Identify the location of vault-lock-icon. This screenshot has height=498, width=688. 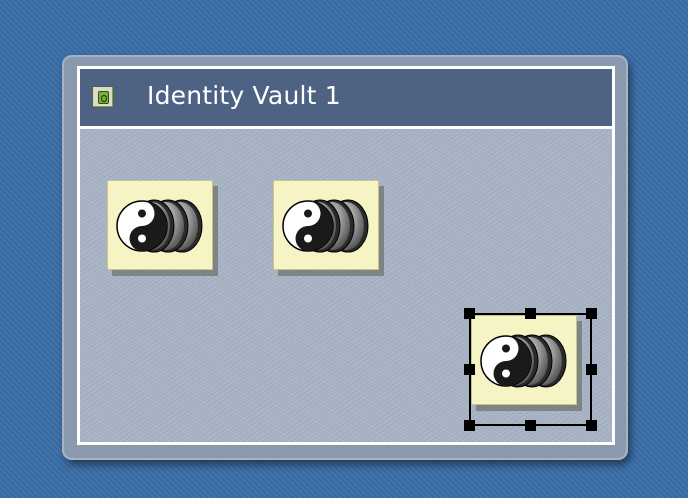
(103, 97).